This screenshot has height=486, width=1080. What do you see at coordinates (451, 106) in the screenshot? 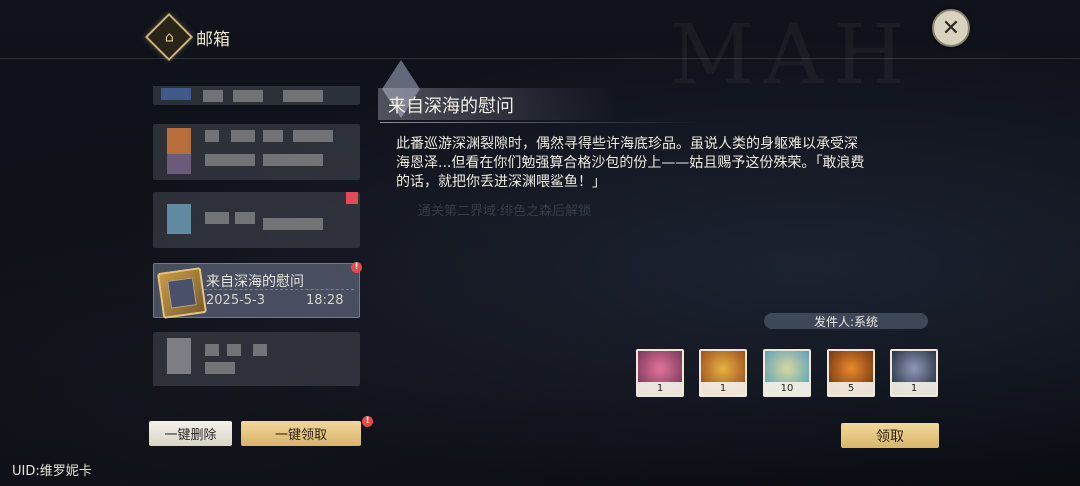
I see `mail-detail-title: 来自深海的慰问` at bounding box center [451, 106].